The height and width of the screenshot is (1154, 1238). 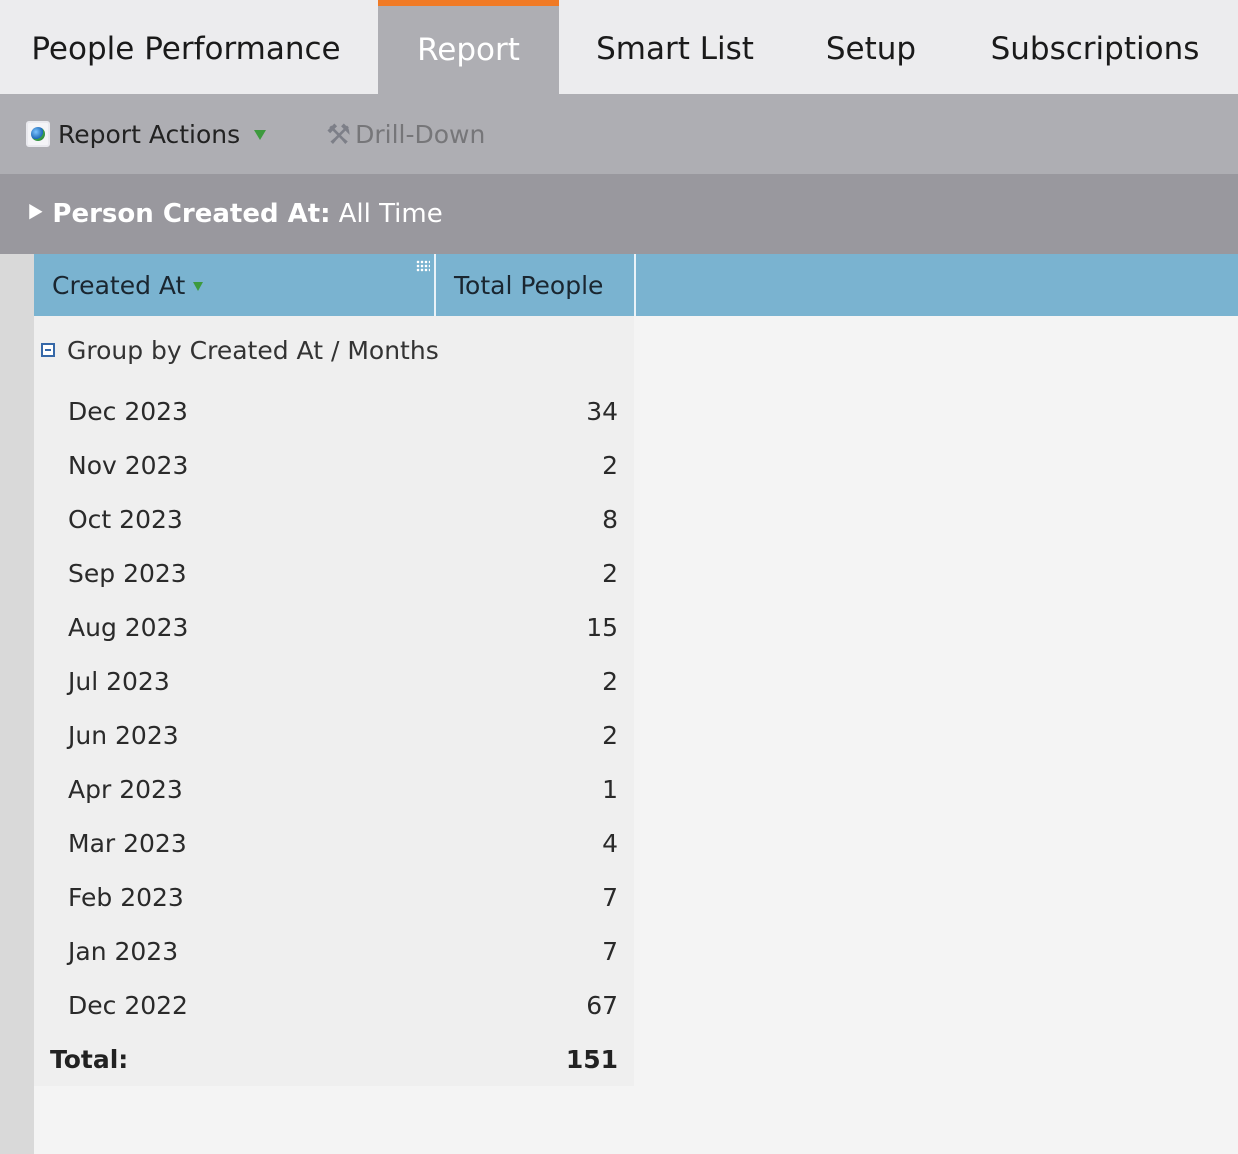 I want to click on table-row: Jul 2023 2, so click(x=334, y=681).